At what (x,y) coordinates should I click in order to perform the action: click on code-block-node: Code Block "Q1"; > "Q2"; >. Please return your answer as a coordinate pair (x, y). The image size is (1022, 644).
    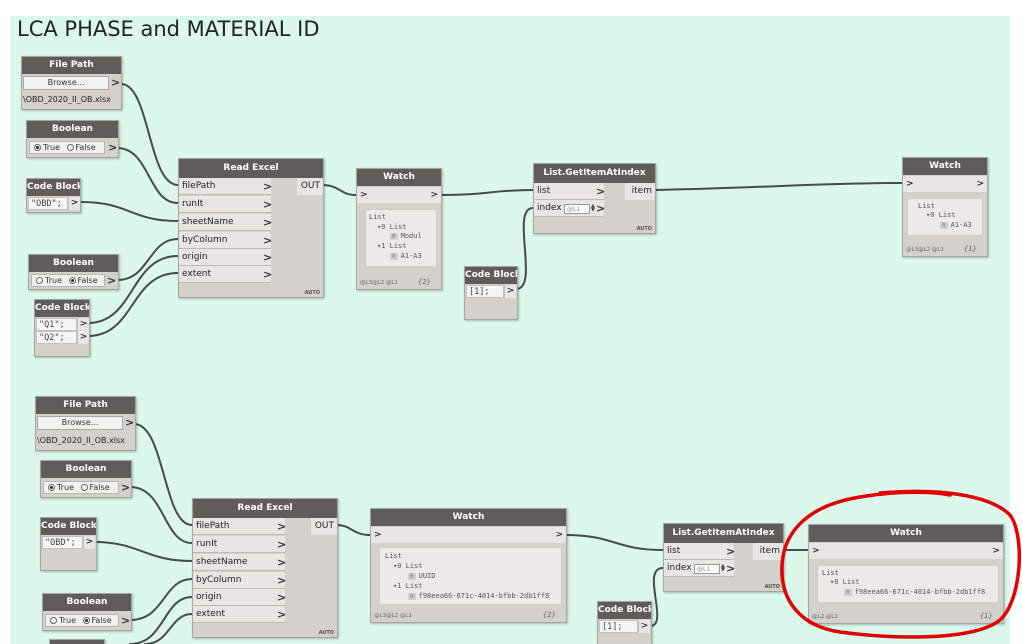
    Looking at the image, I should click on (62, 328).